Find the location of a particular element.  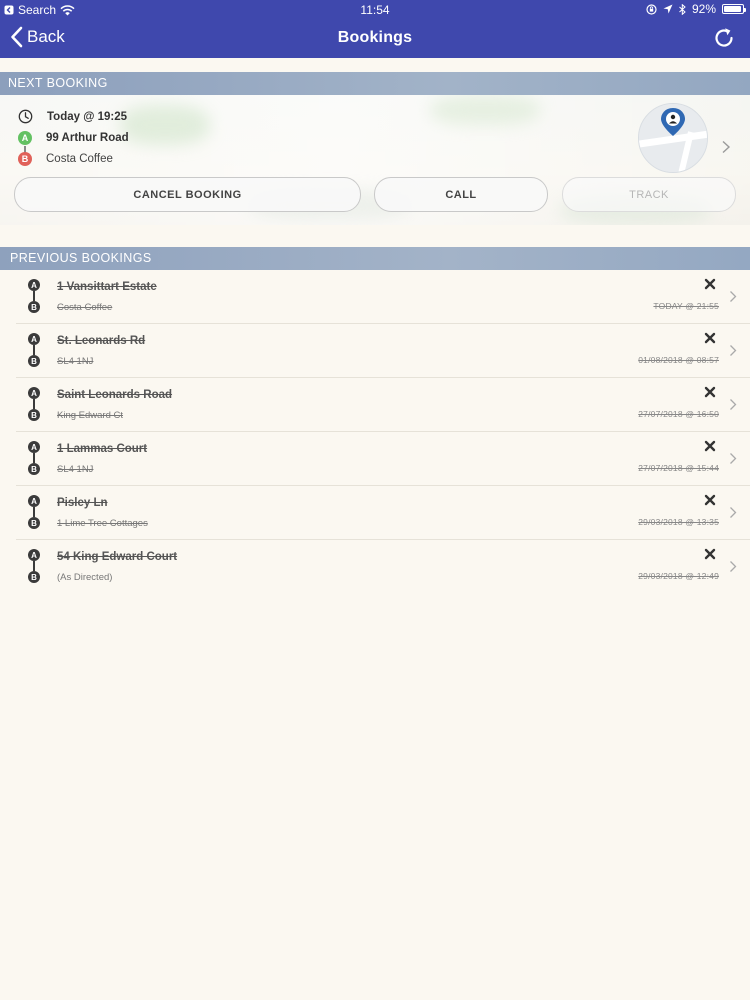

booking-date: 27/07/2018 @ 16:50 is located at coordinates (678, 414).